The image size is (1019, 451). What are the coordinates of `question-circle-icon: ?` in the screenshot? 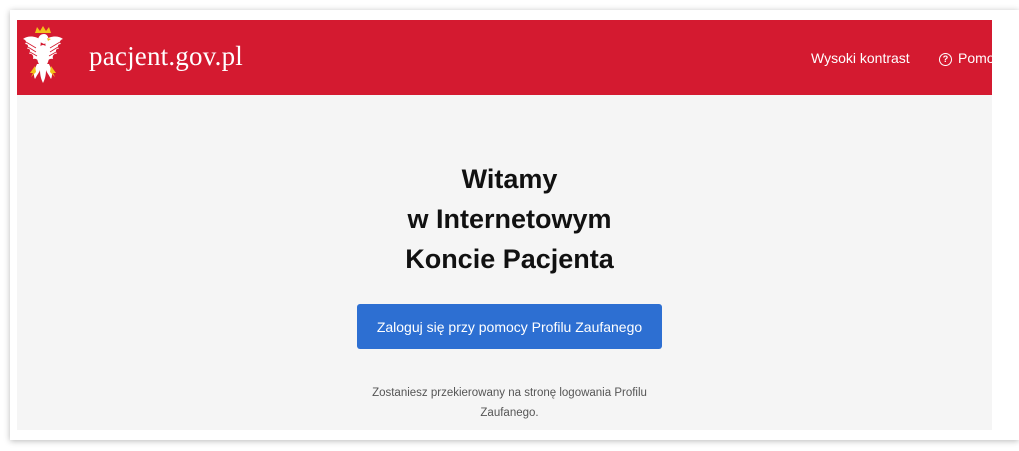 It's located at (945, 59).